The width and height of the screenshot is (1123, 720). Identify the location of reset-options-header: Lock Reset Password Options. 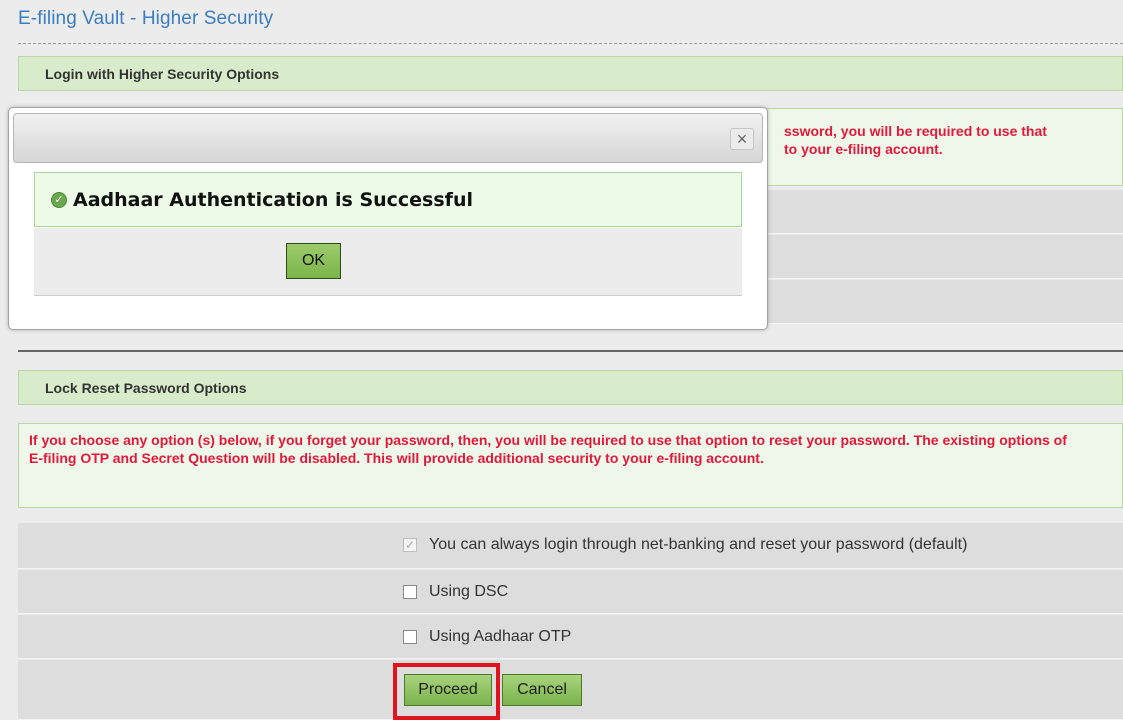
(570, 387).